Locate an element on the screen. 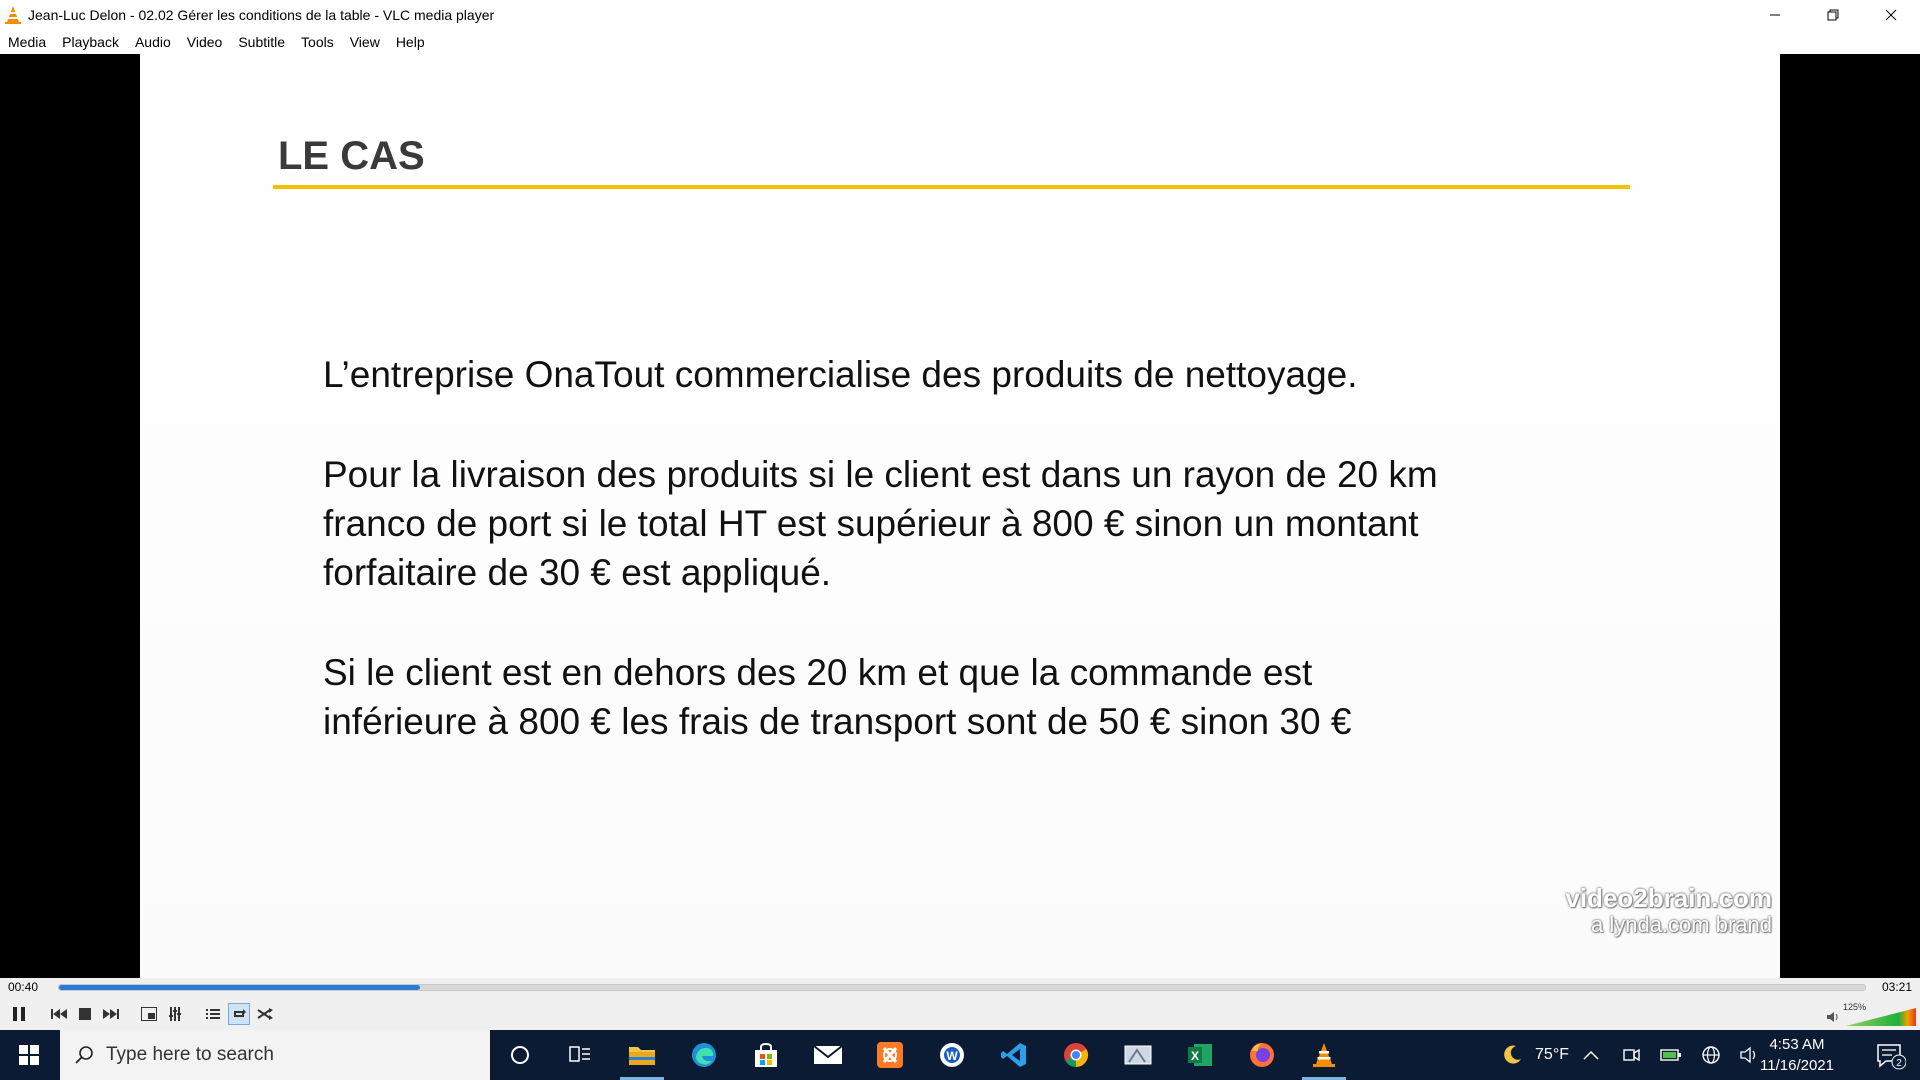 Image resolution: width=1920 pixels, height=1080 pixels. taskbar-excel: X is located at coordinates (1200, 1055).